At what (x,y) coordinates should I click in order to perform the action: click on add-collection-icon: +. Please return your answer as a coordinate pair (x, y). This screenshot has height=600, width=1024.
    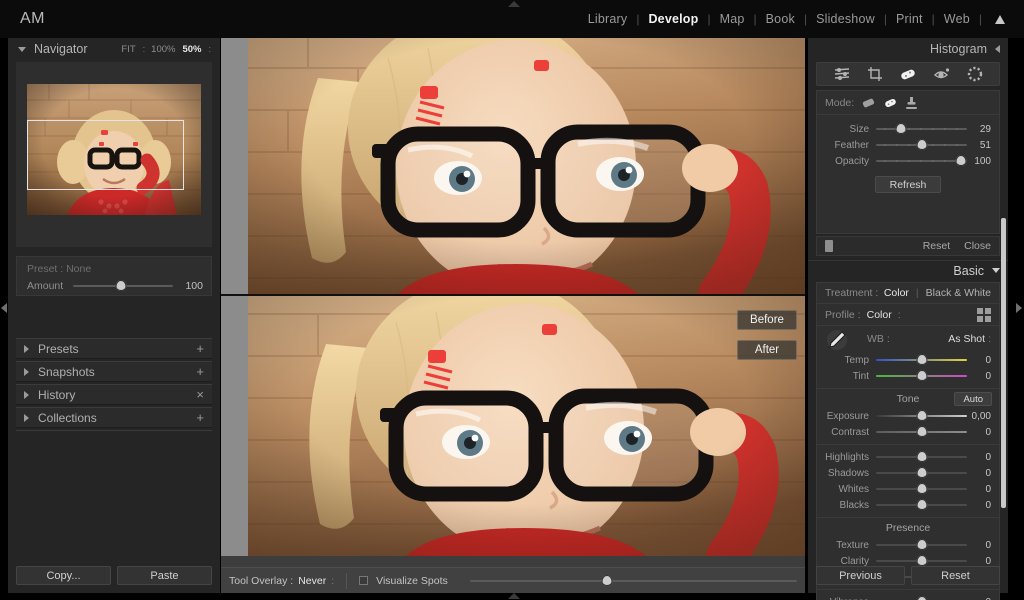
    Looking at the image, I should click on (200, 417).